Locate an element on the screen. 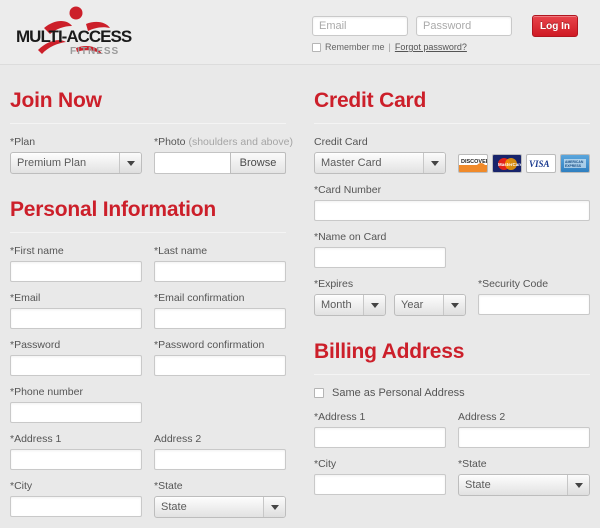 The height and width of the screenshot is (528, 600). first-name-field: *First name is located at coordinates (76, 263).